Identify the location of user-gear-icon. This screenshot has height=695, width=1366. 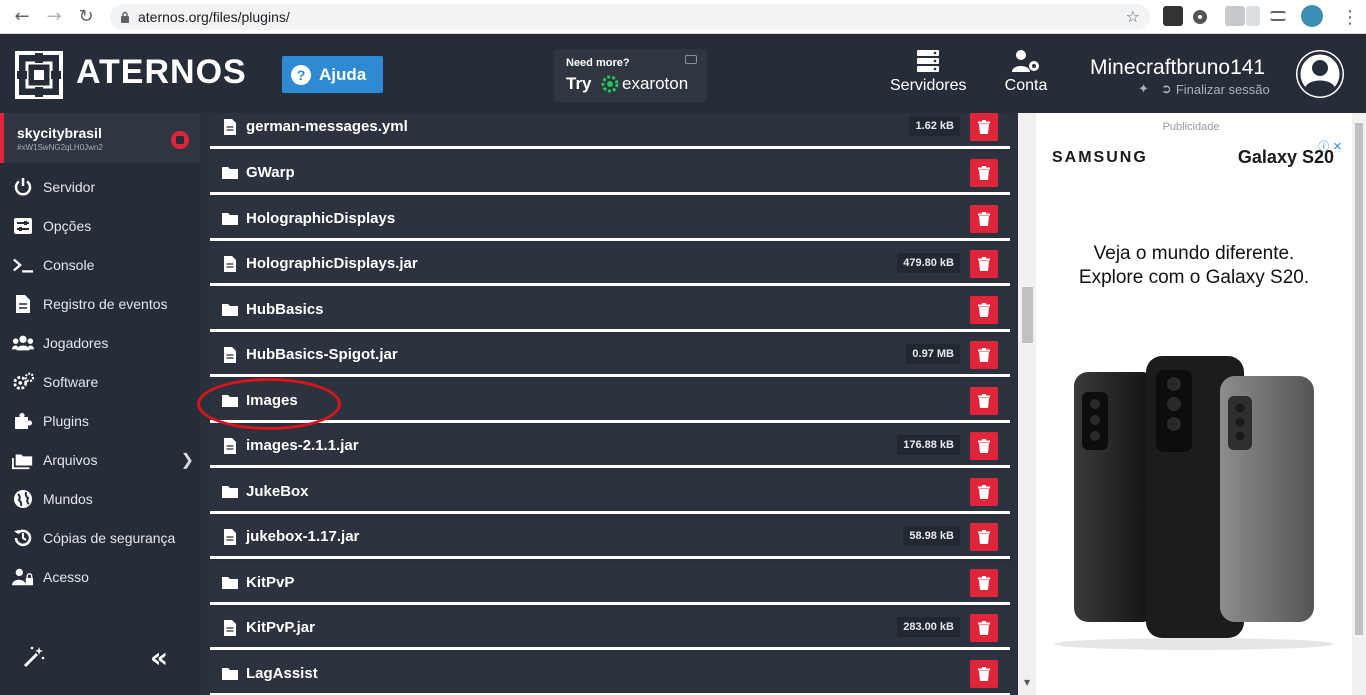
(1025, 61).